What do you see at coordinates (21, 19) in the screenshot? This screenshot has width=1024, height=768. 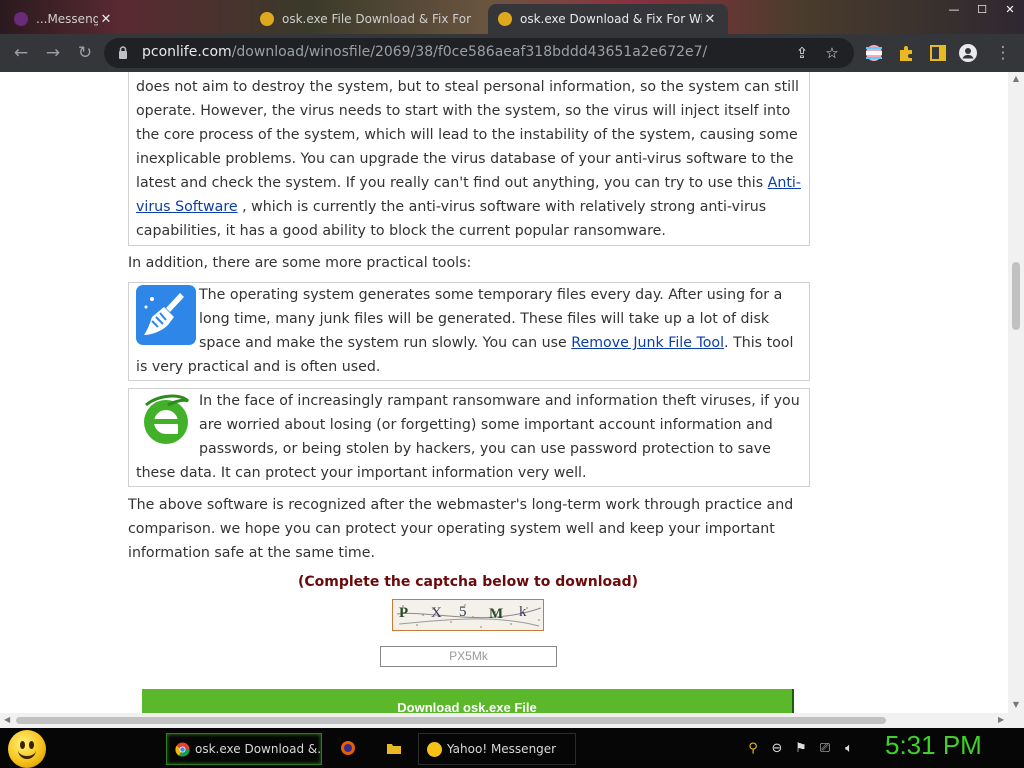 I see `messenger-favicon-icon` at bounding box center [21, 19].